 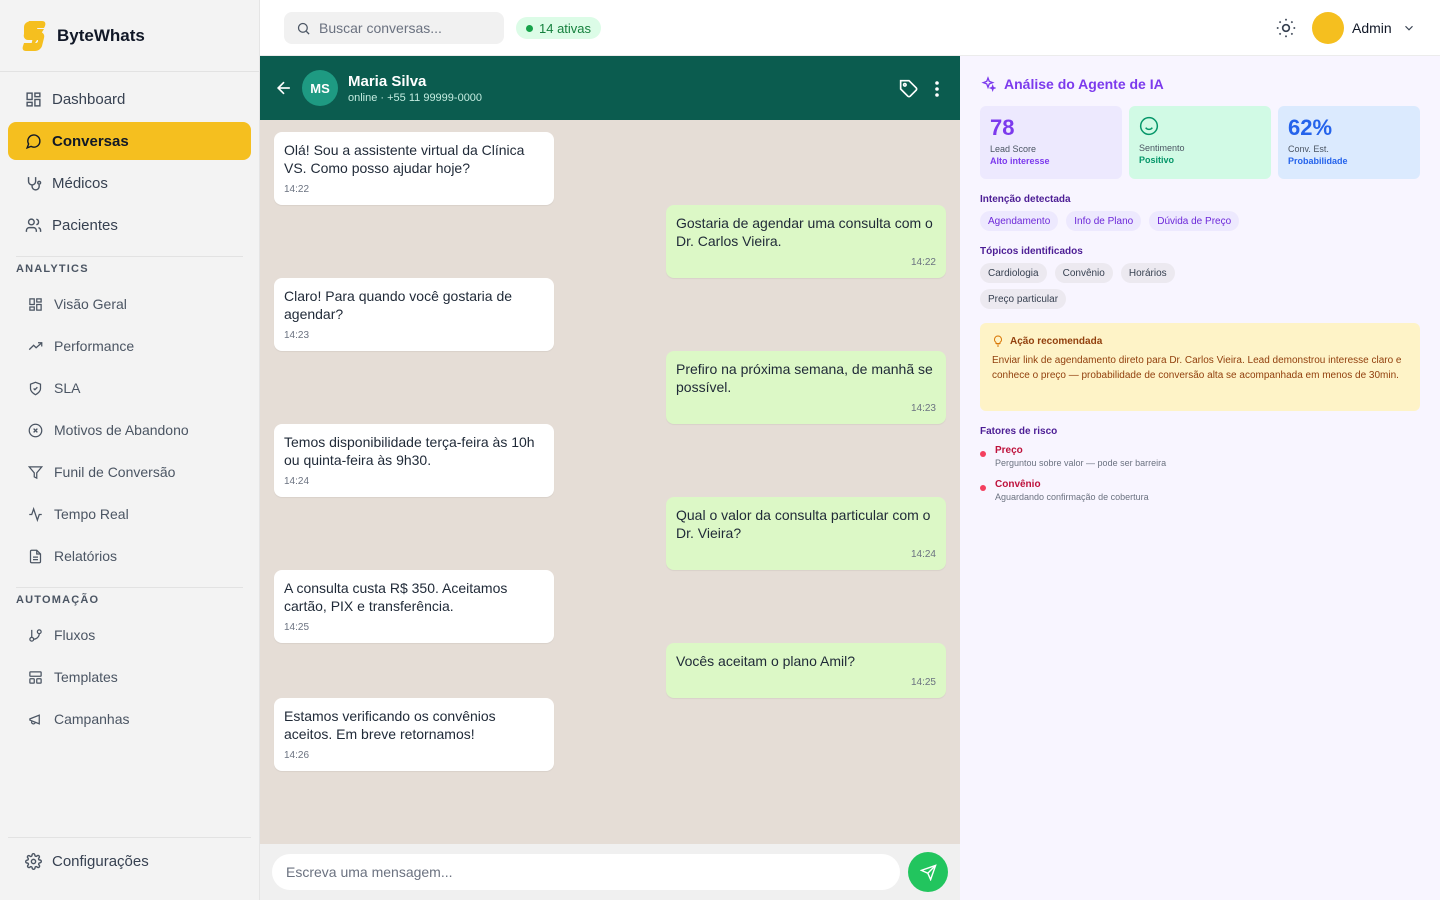 What do you see at coordinates (115, 472) in the screenshot?
I see `sidebar-item-label: Funil de Conversão` at bounding box center [115, 472].